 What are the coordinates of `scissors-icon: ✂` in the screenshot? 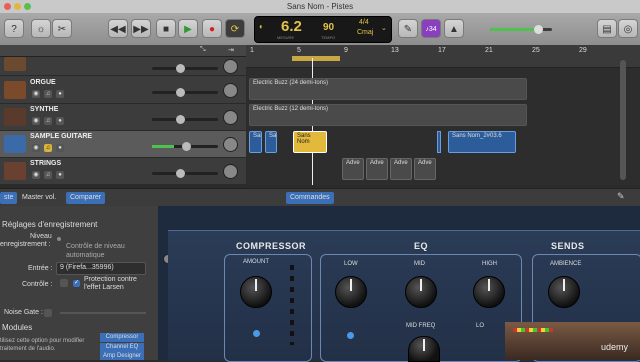 It's located at (62, 28).